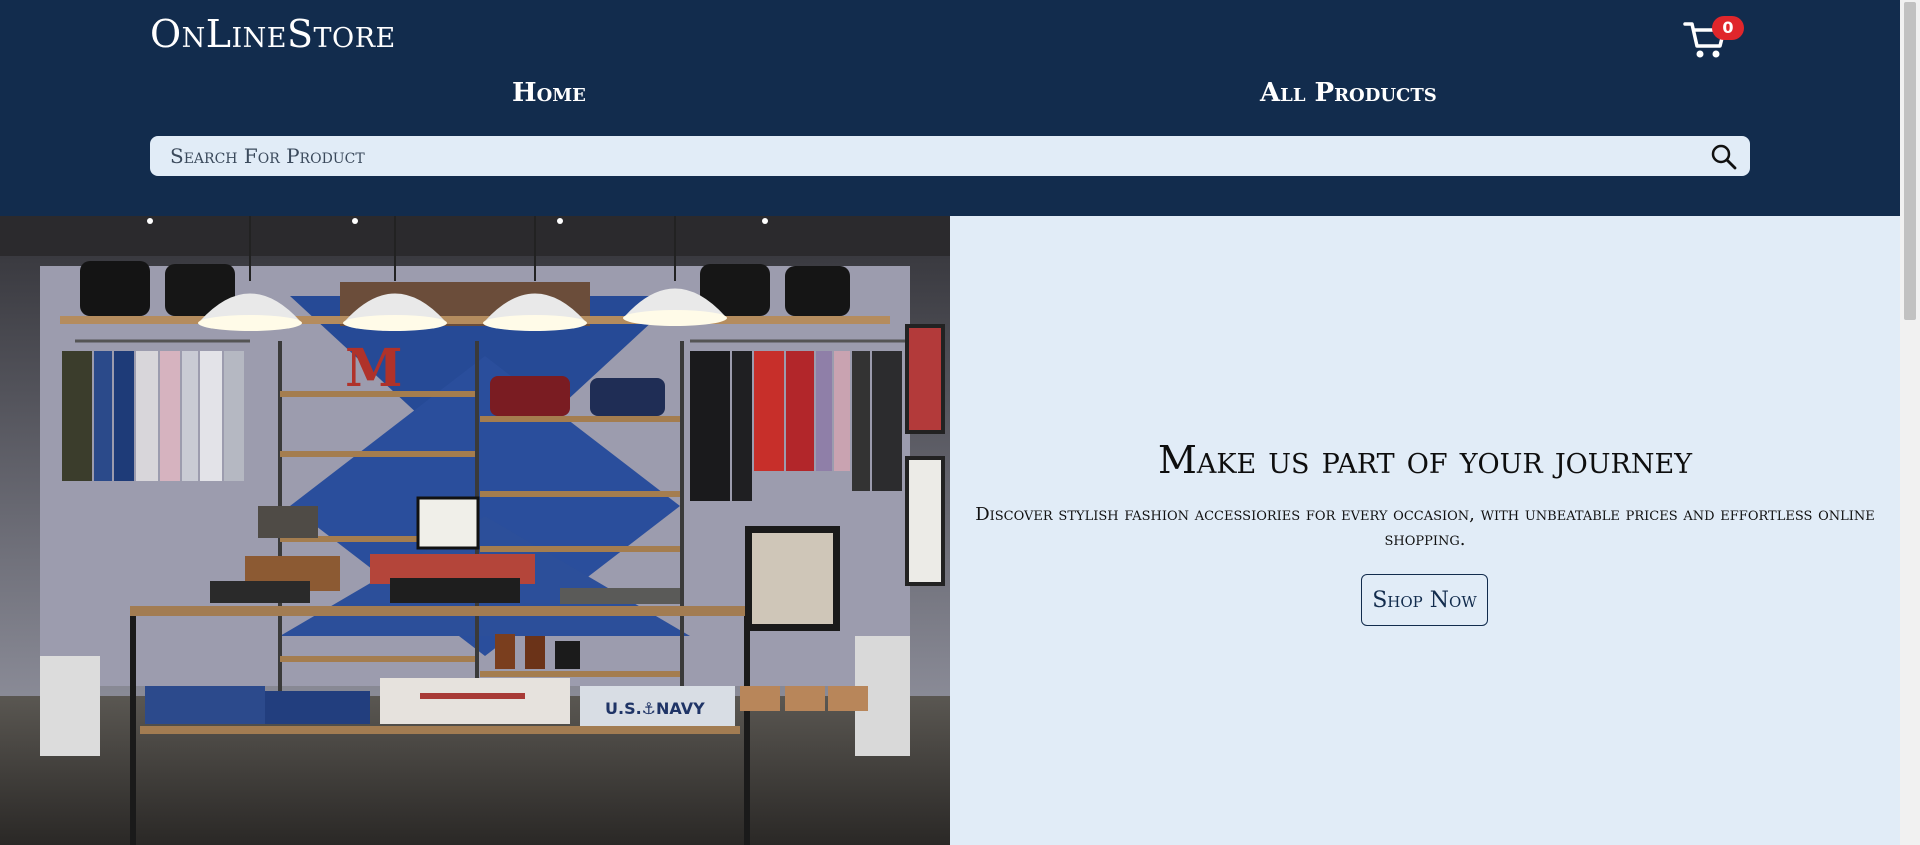  I want to click on page-scrollbar, so click(1910, 422).